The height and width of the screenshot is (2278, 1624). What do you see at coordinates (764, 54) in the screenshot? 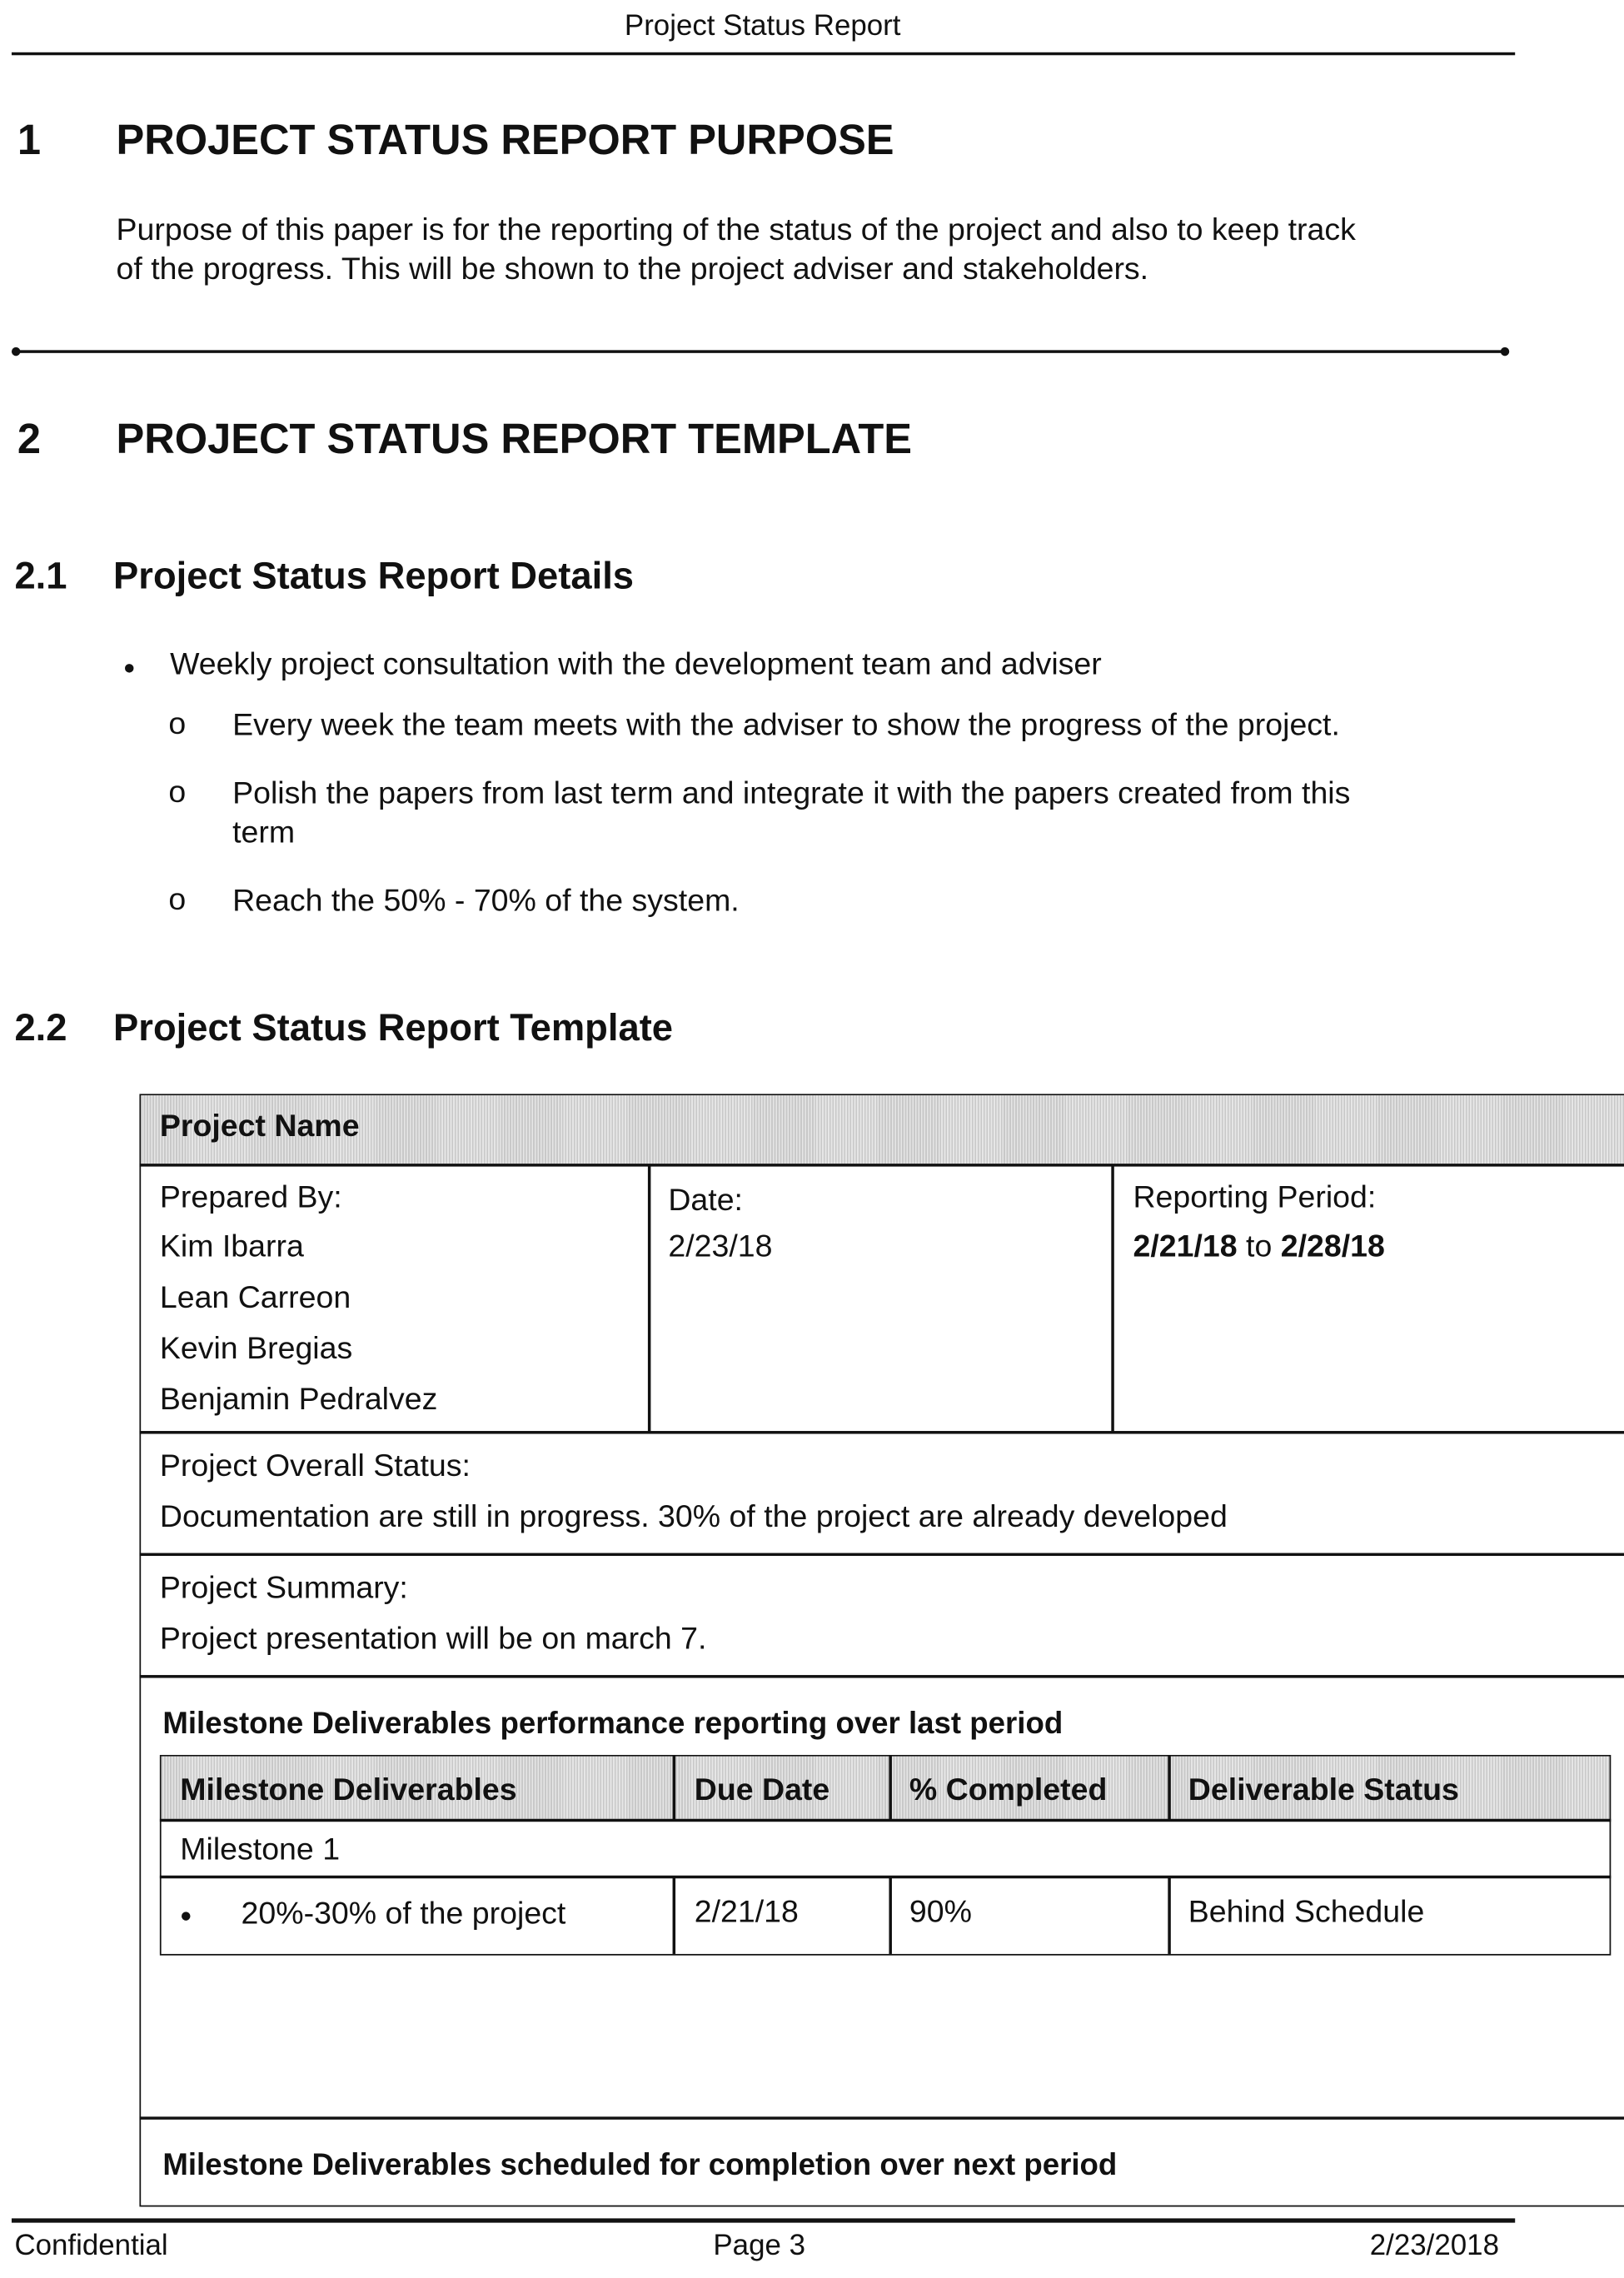
I see `header-rule` at bounding box center [764, 54].